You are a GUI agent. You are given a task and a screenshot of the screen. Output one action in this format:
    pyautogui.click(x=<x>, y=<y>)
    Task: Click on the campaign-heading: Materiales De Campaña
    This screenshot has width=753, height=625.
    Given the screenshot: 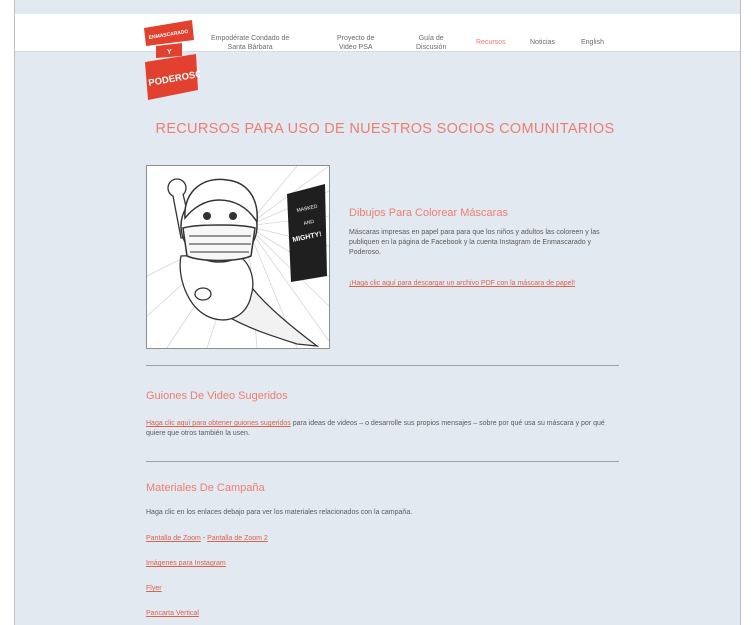 What is the action you would take?
    pyautogui.click(x=205, y=488)
    